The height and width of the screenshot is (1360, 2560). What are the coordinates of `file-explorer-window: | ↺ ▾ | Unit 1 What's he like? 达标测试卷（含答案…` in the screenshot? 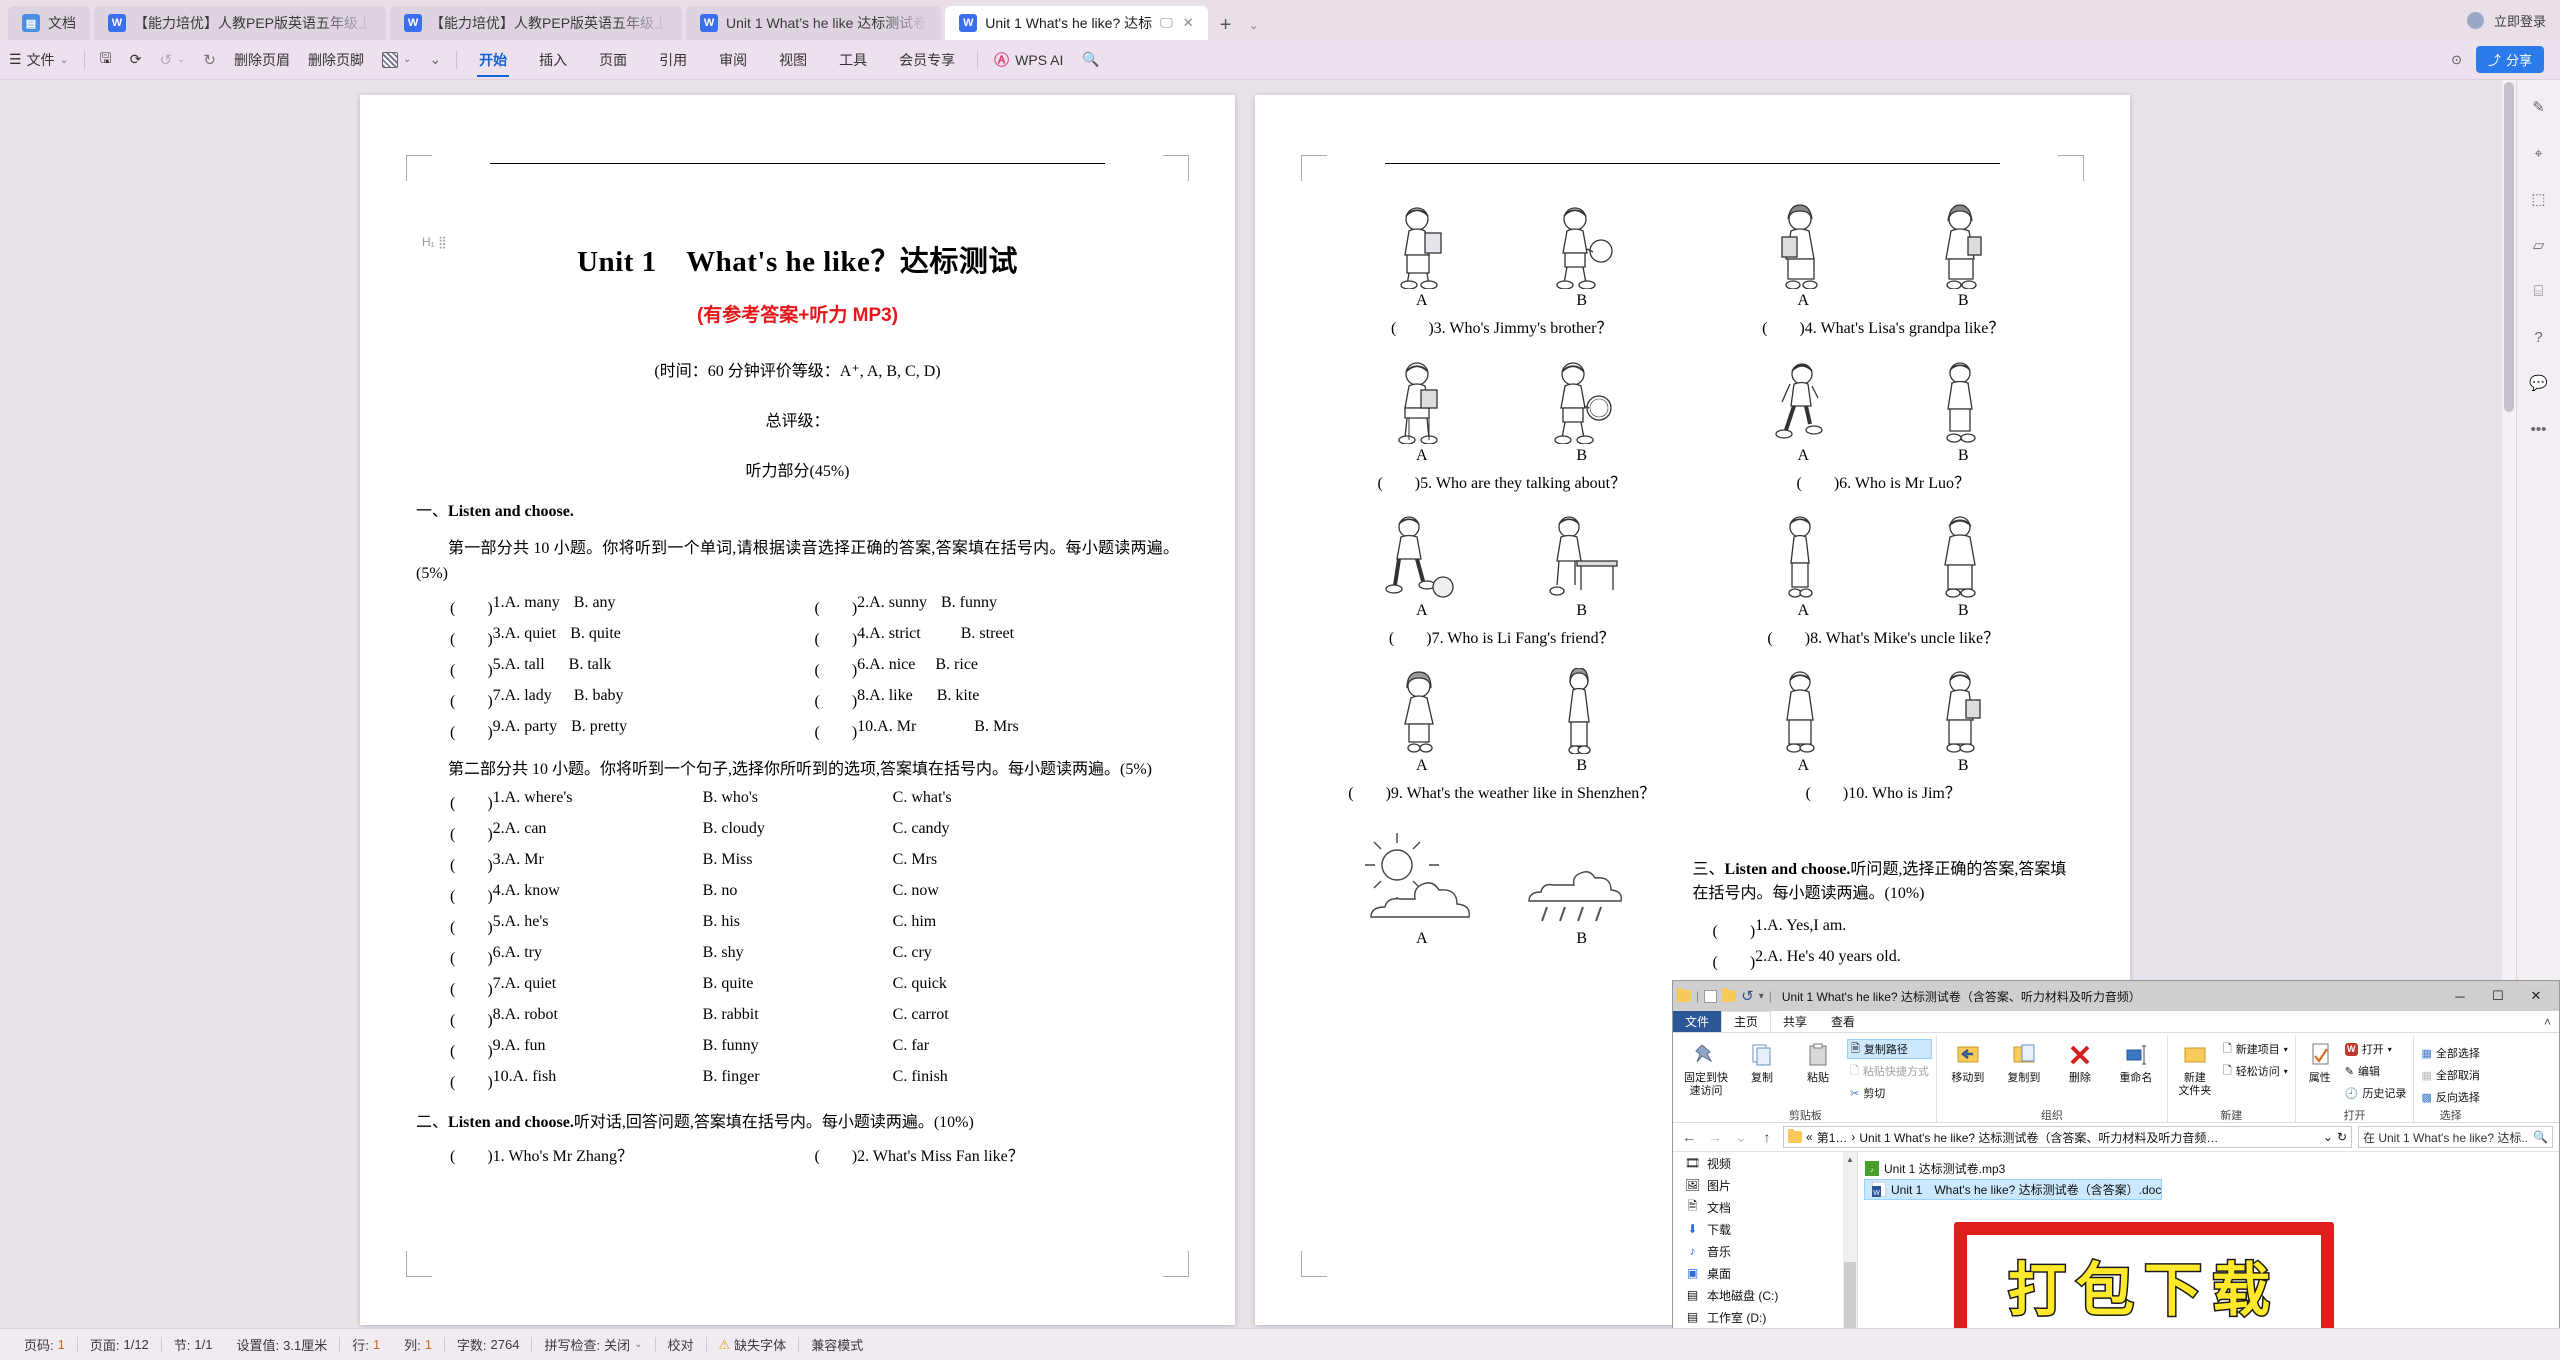 It's located at (2116, 1161).